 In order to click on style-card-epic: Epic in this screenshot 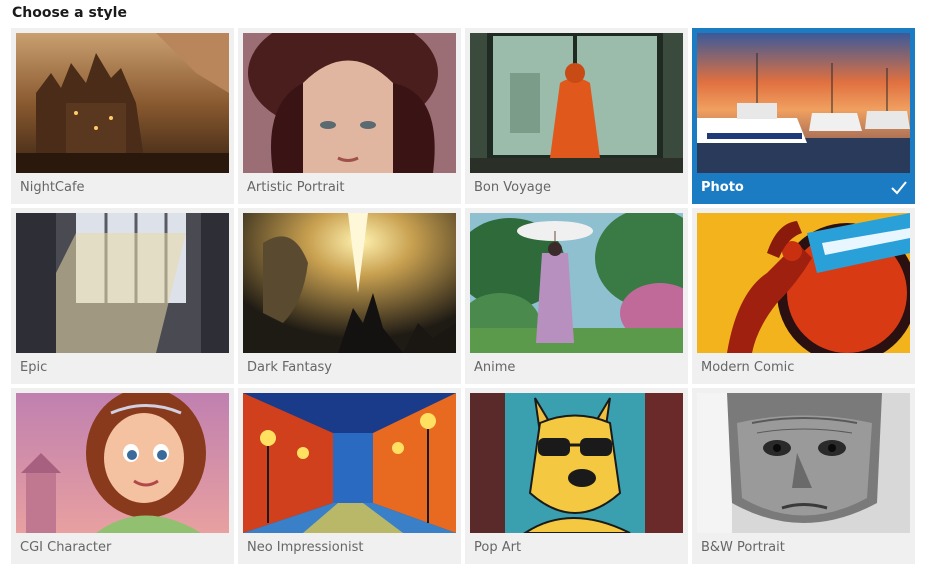, I will do `click(122, 296)`.